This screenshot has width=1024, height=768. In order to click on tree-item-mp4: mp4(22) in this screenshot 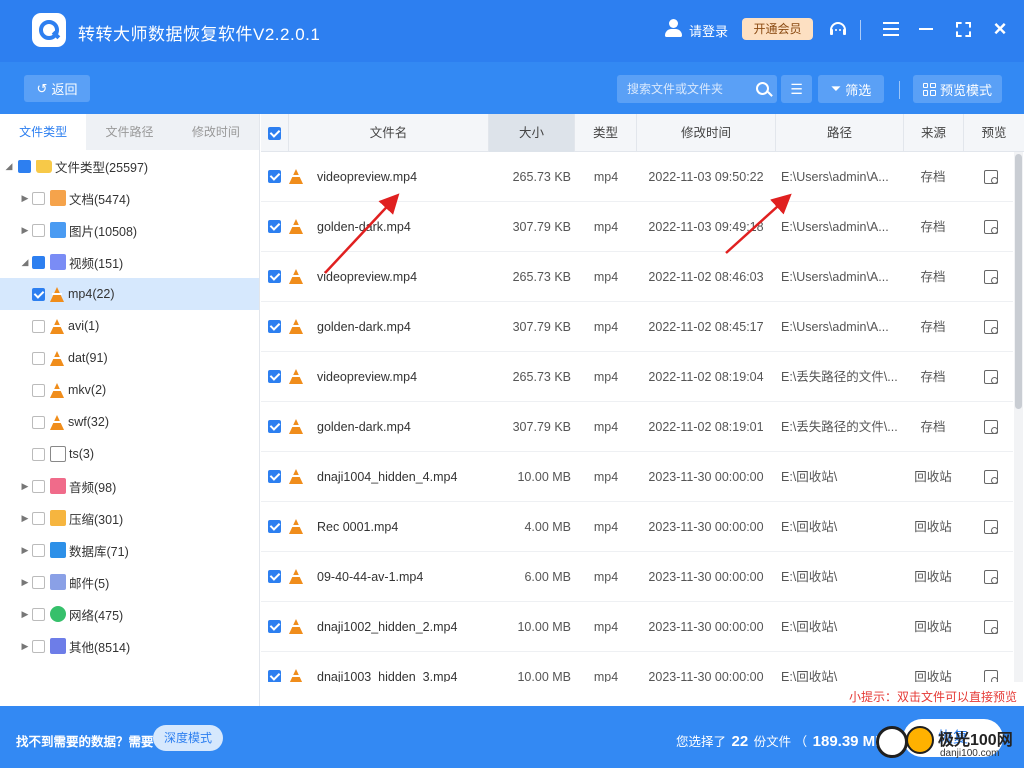, I will do `click(129, 294)`.